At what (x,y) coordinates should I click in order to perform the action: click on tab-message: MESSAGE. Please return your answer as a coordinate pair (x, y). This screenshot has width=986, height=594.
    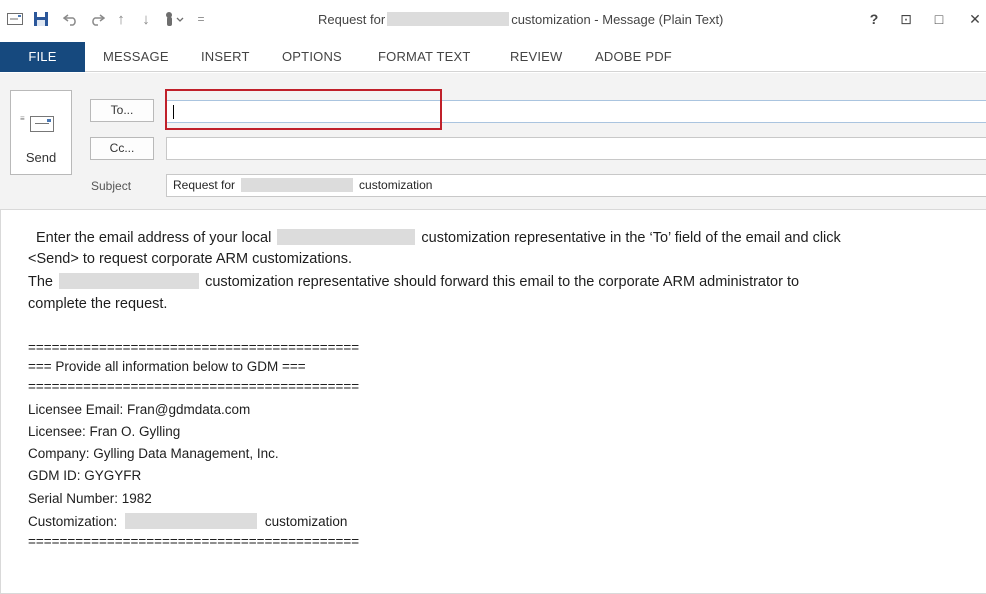
    Looking at the image, I should click on (136, 57).